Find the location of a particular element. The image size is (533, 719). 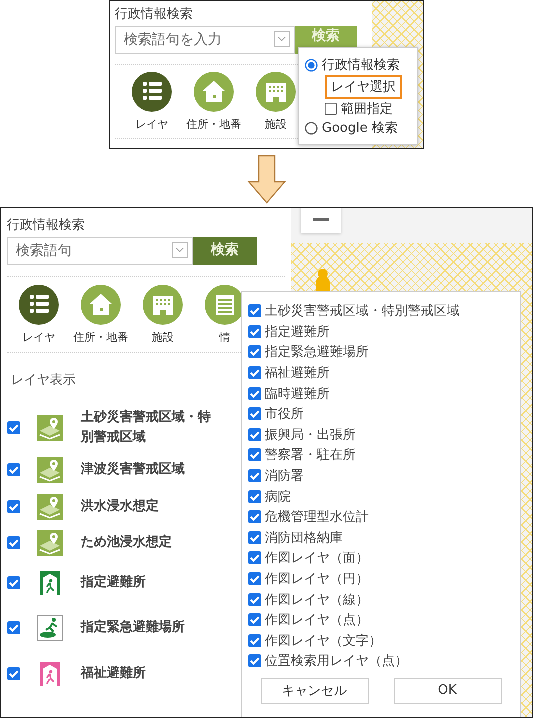

layer-option-label: 警察署・駐在所 is located at coordinates (310, 455).